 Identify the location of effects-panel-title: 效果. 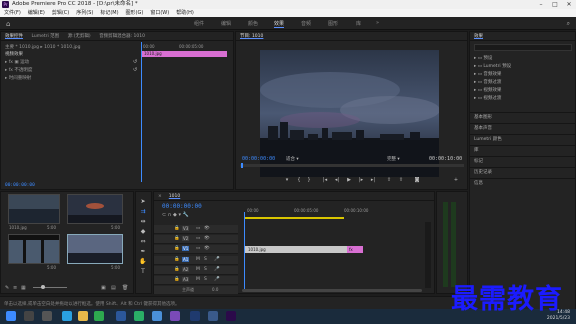
(478, 36).